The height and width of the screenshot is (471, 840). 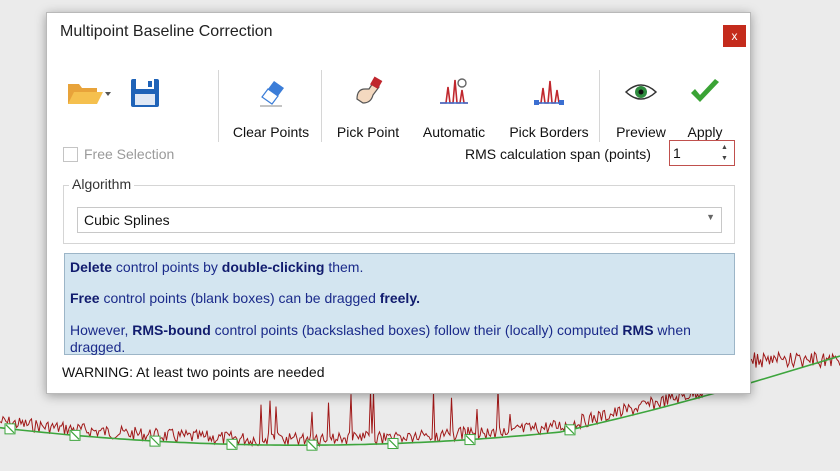 I want to click on algorithm-select: Cubic Splines ▼, so click(x=399, y=220).